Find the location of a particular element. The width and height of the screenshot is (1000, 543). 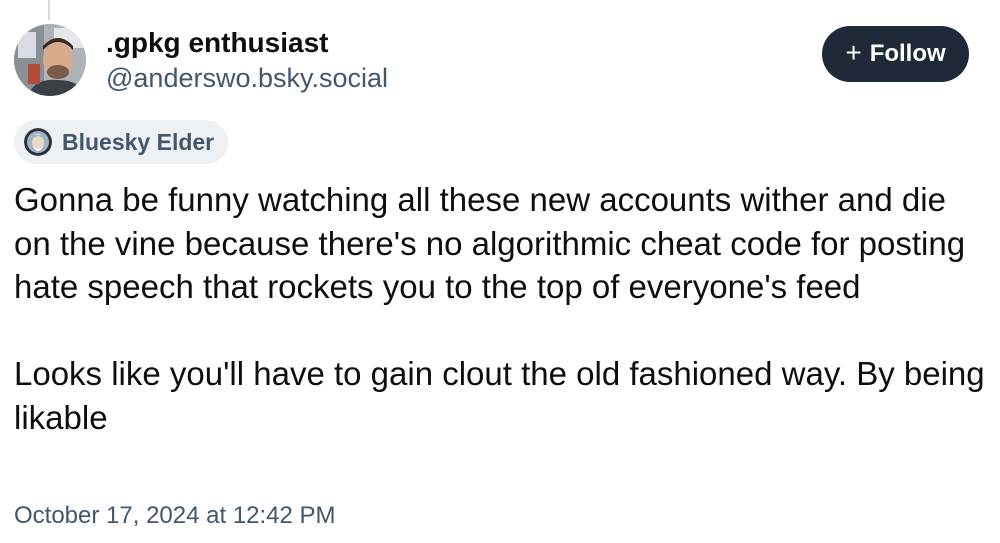

badge-label: Bluesky Elder is located at coordinates (138, 141).